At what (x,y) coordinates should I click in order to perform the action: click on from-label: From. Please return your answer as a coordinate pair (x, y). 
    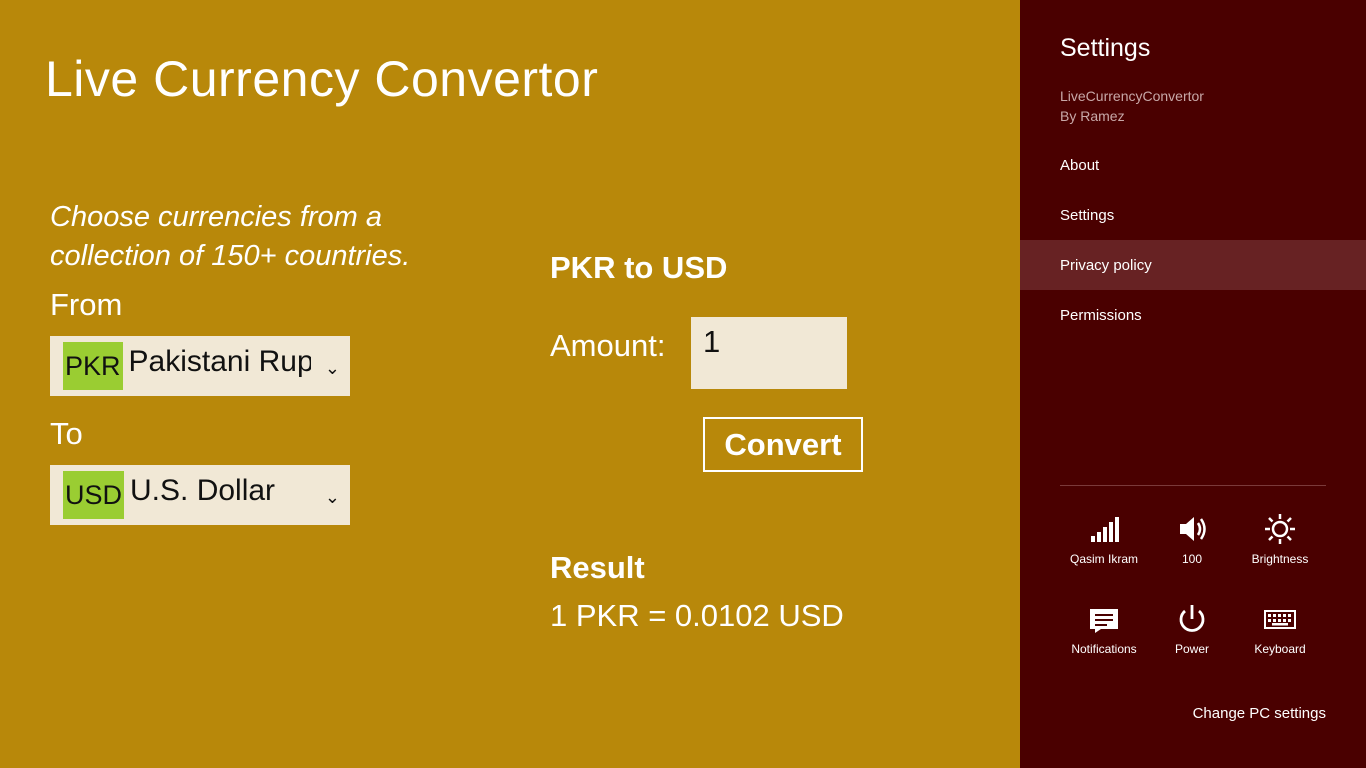
    Looking at the image, I should click on (86, 304).